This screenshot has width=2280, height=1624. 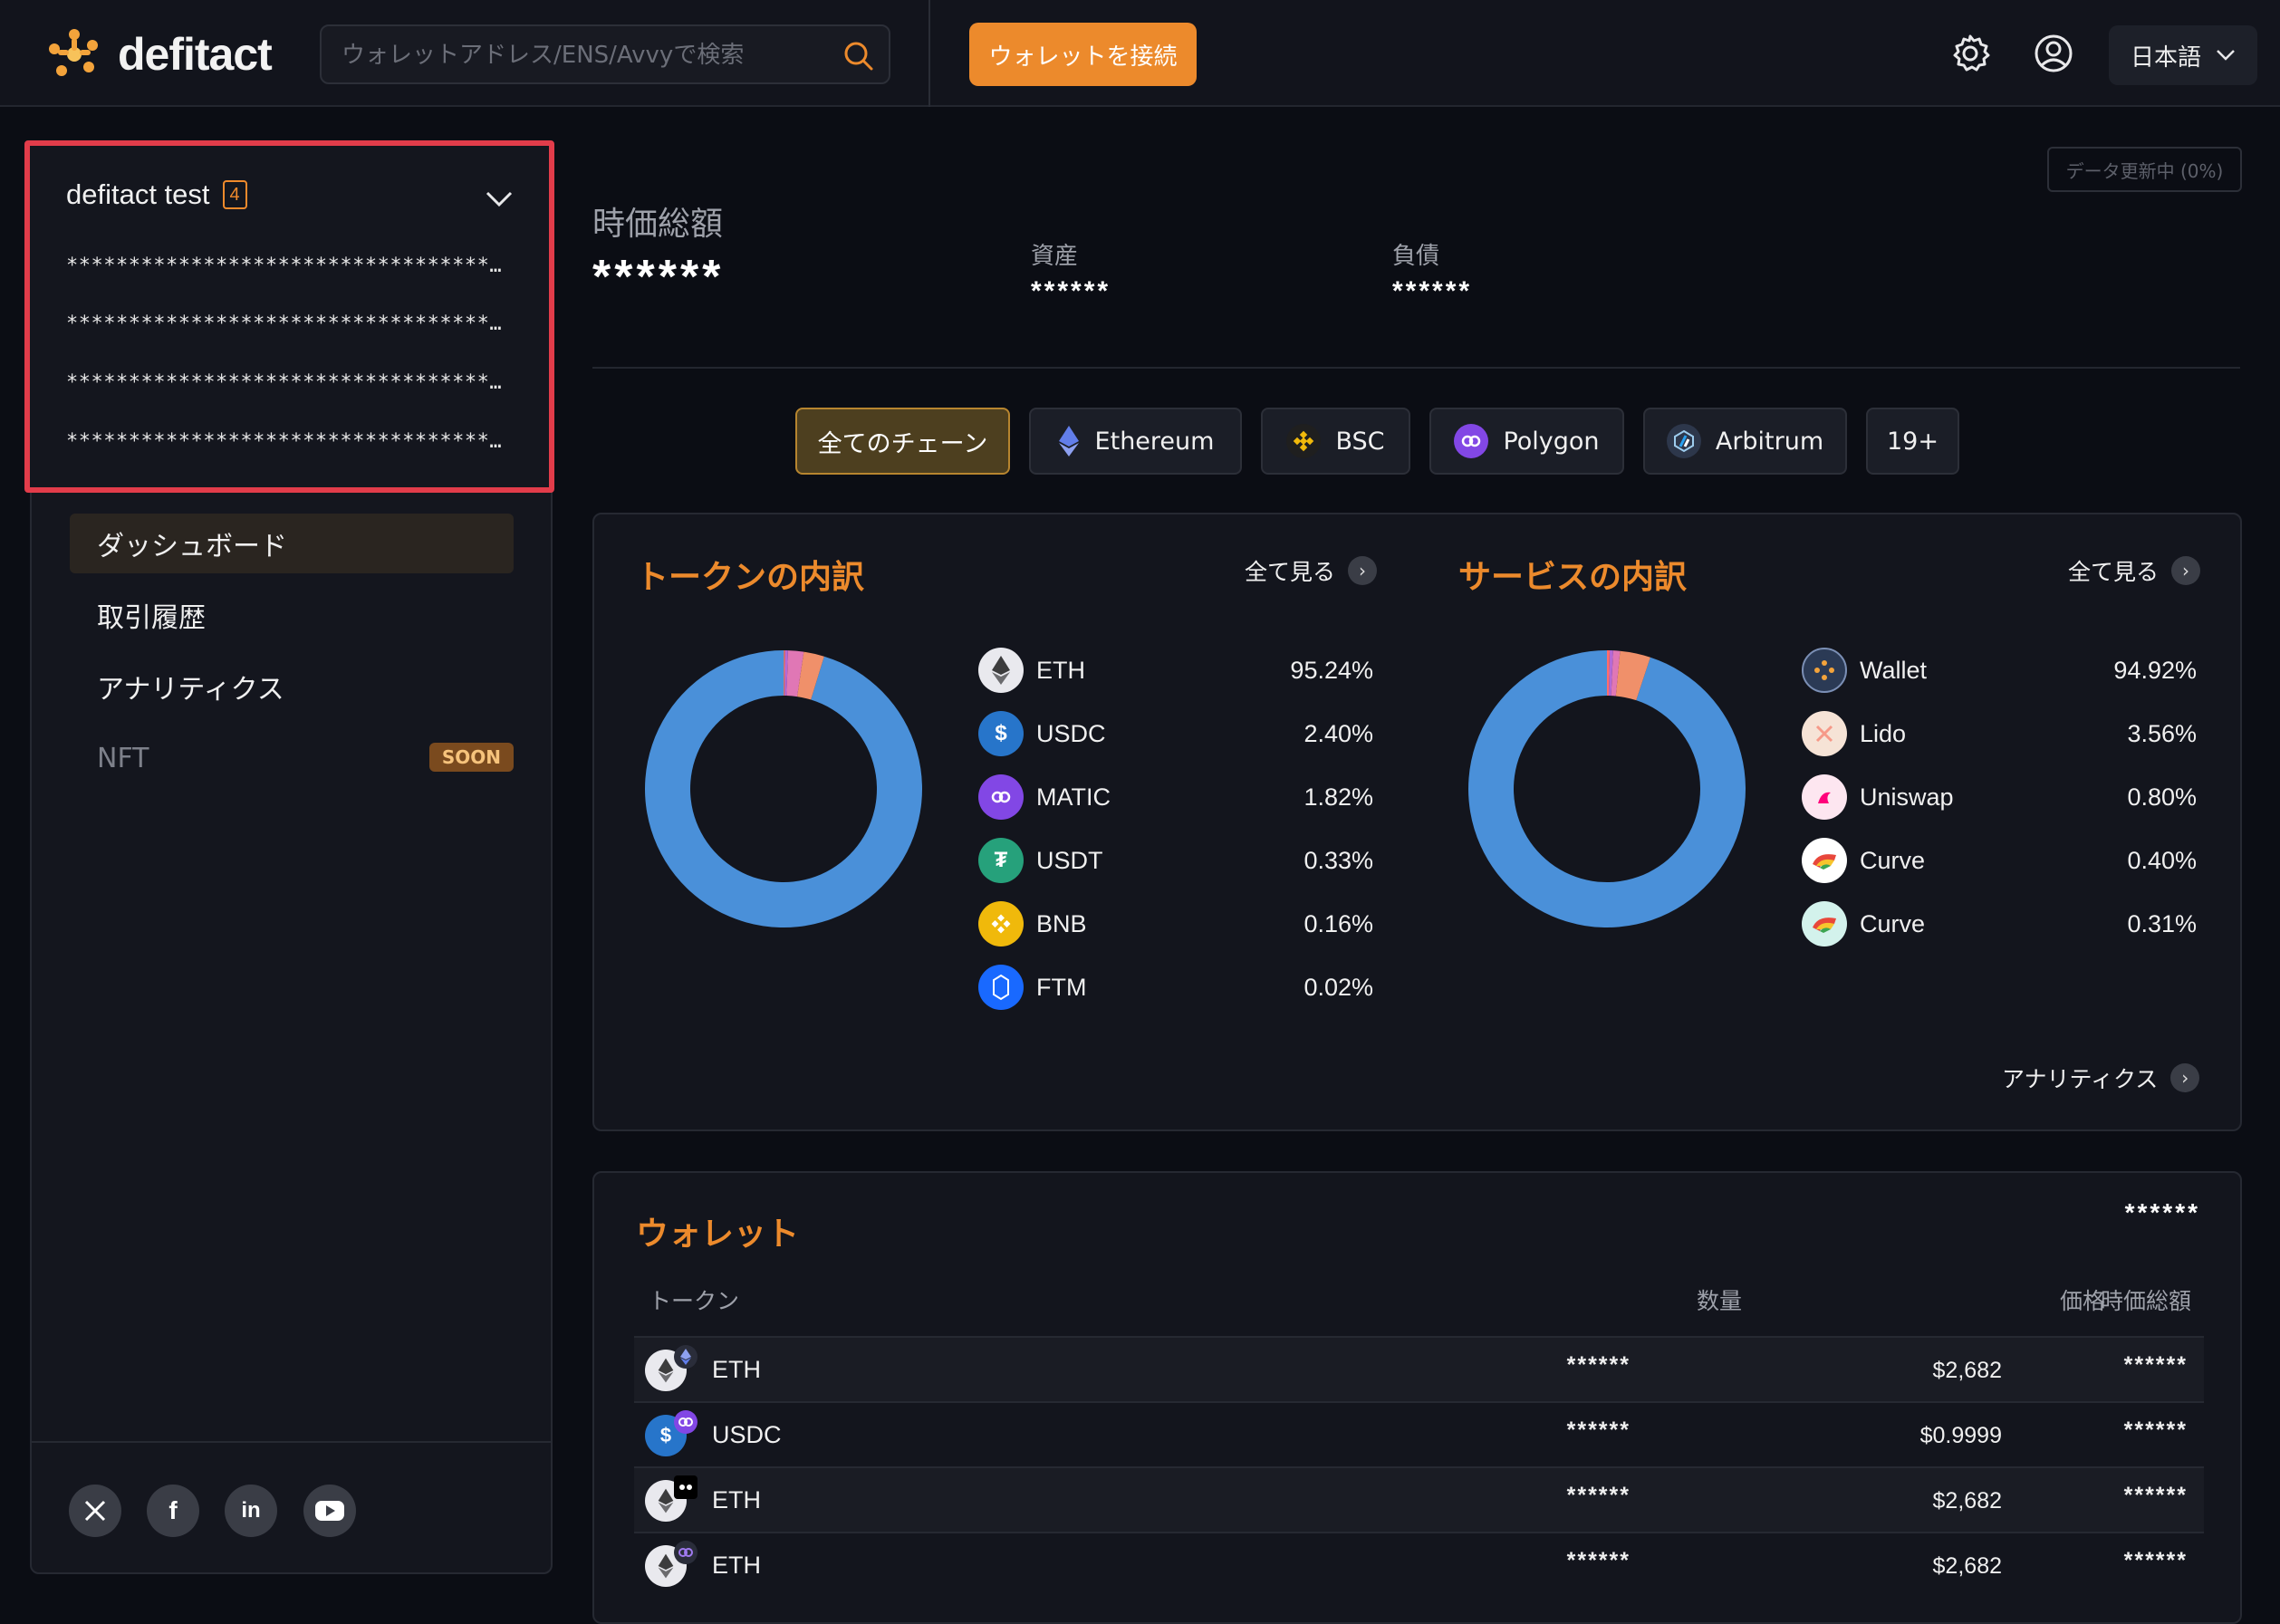 What do you see at coordinates (1999, 924) in the screenshot?
I see `service-legend-row: Curve 0.31%` at bounding box center [1999, 924].